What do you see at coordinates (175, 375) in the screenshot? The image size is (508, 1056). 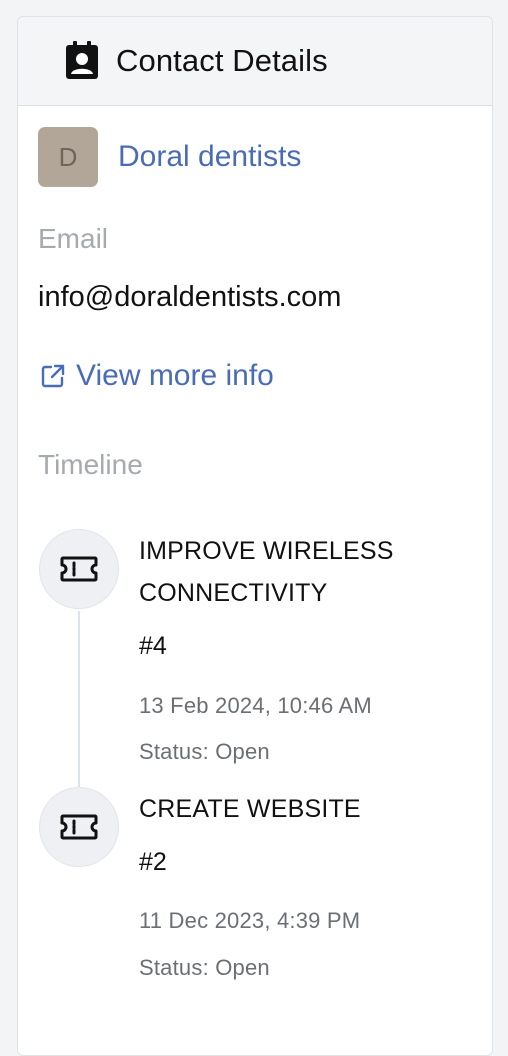 I see `view-more-info-label: View more info` at bounding box center [175, 375].